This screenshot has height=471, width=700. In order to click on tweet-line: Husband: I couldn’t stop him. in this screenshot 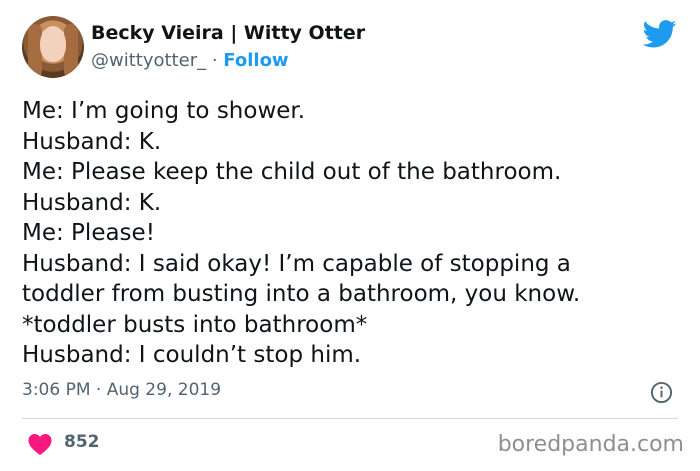, I will do `click(192, 355)`.